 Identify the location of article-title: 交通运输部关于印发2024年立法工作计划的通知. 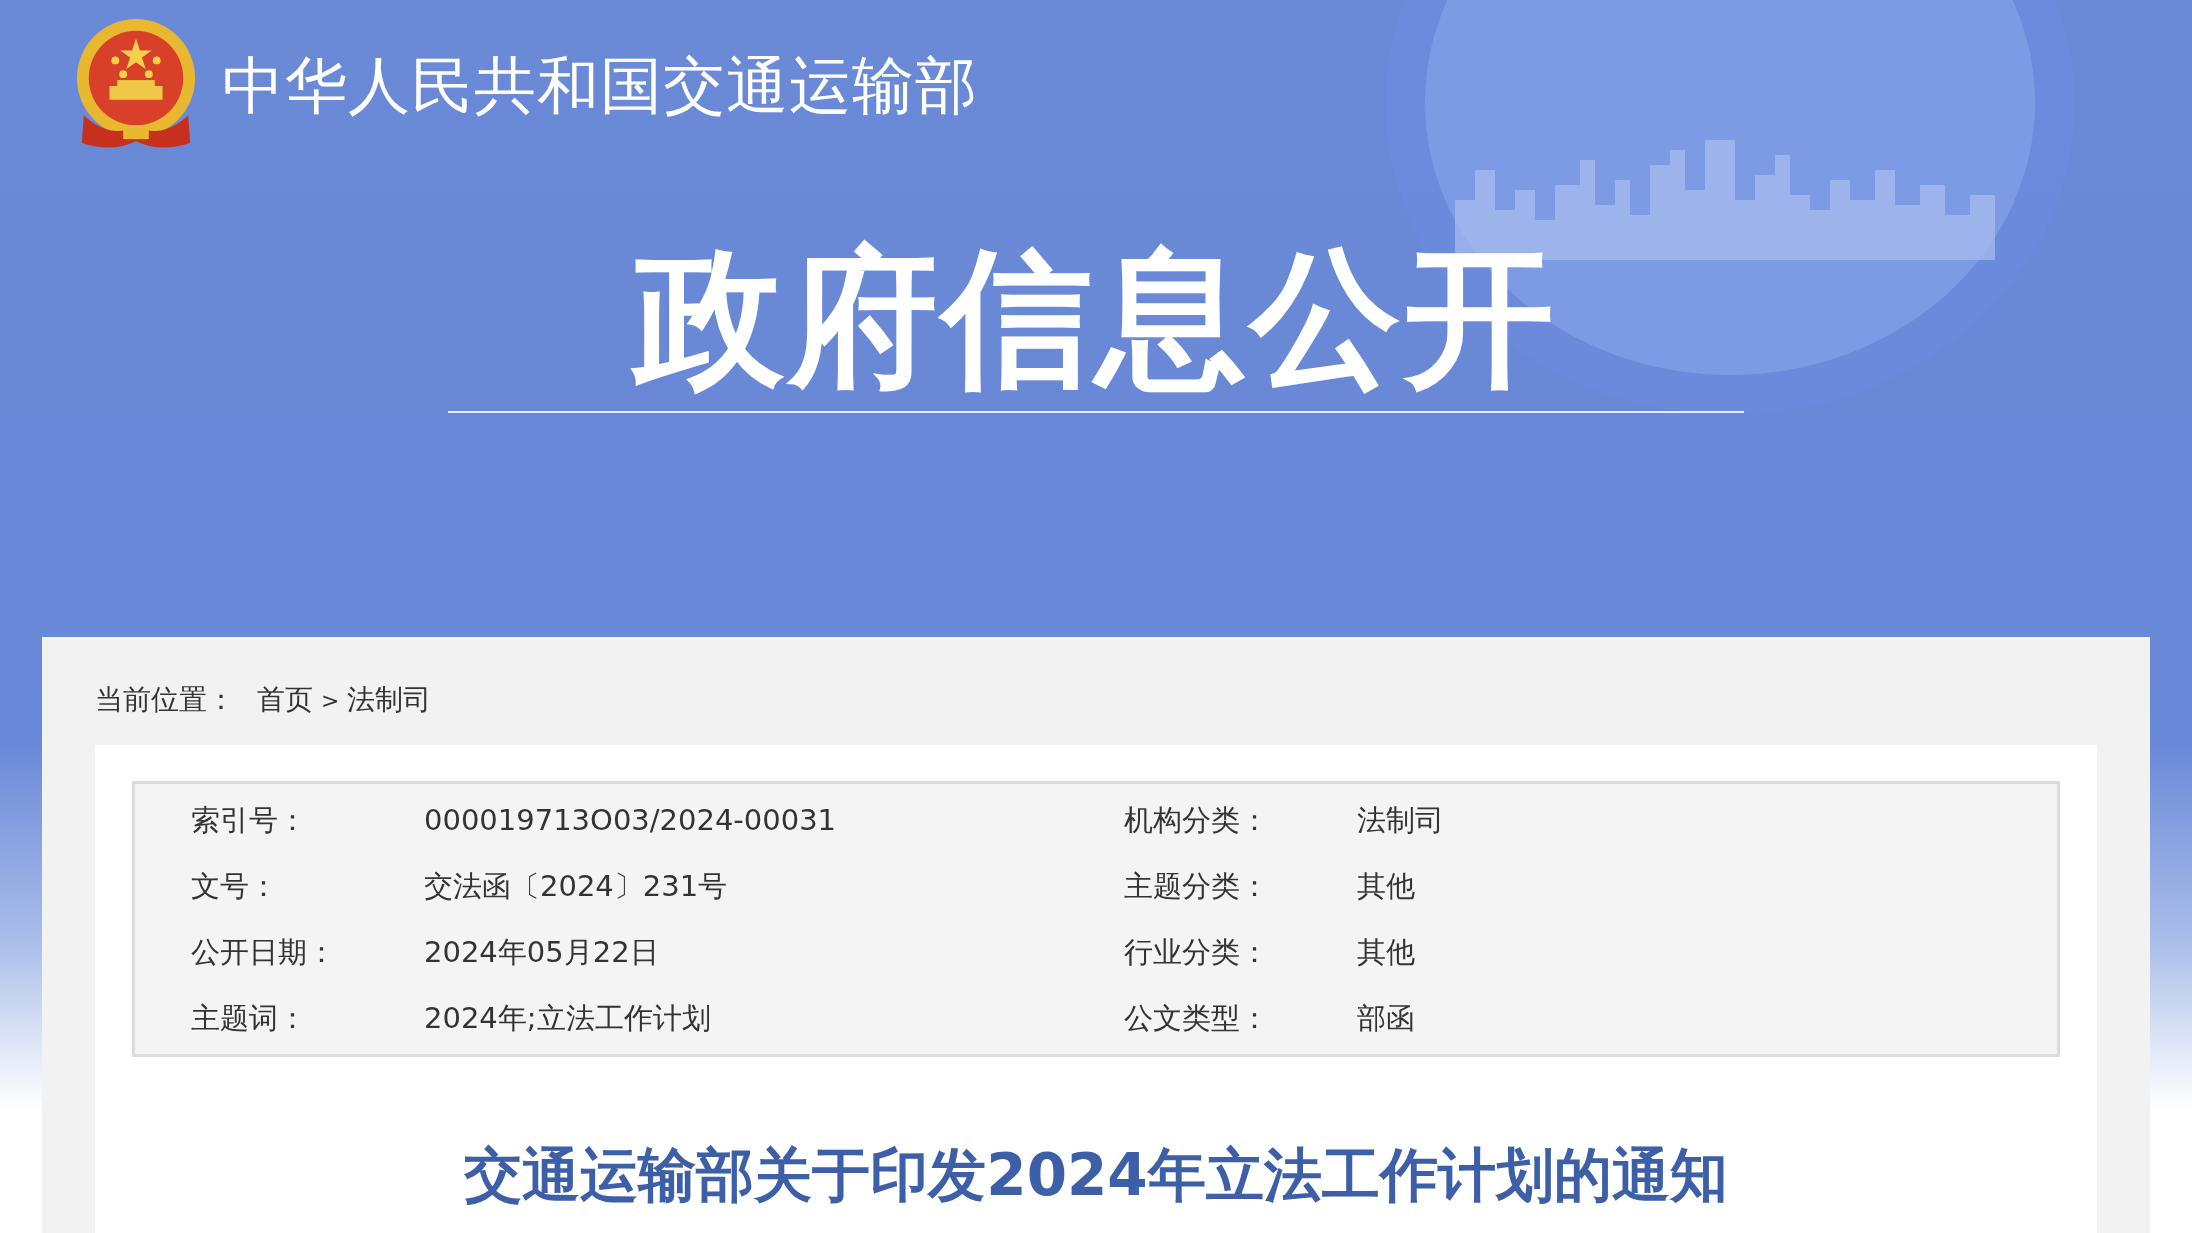
(1096, 1175).